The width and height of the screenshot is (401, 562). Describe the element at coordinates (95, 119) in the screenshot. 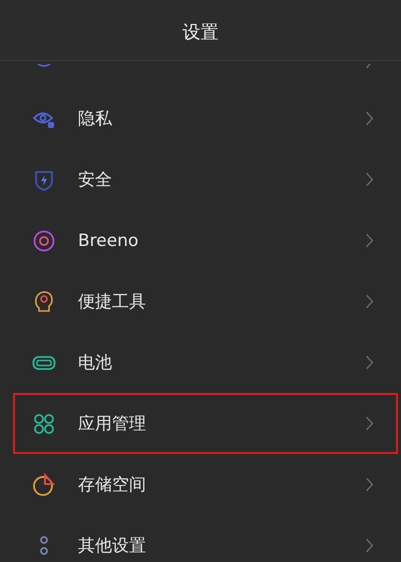

I see `item-label: 隐私` at that location.